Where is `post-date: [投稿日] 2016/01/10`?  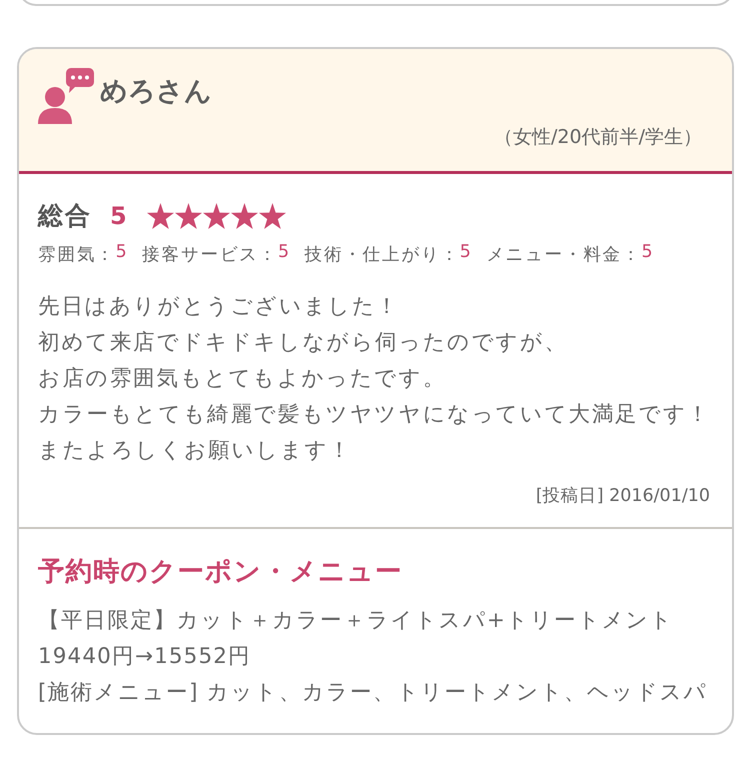 post-date: [投稿日] 2016/01/10 is located at coordinates (622, 496).